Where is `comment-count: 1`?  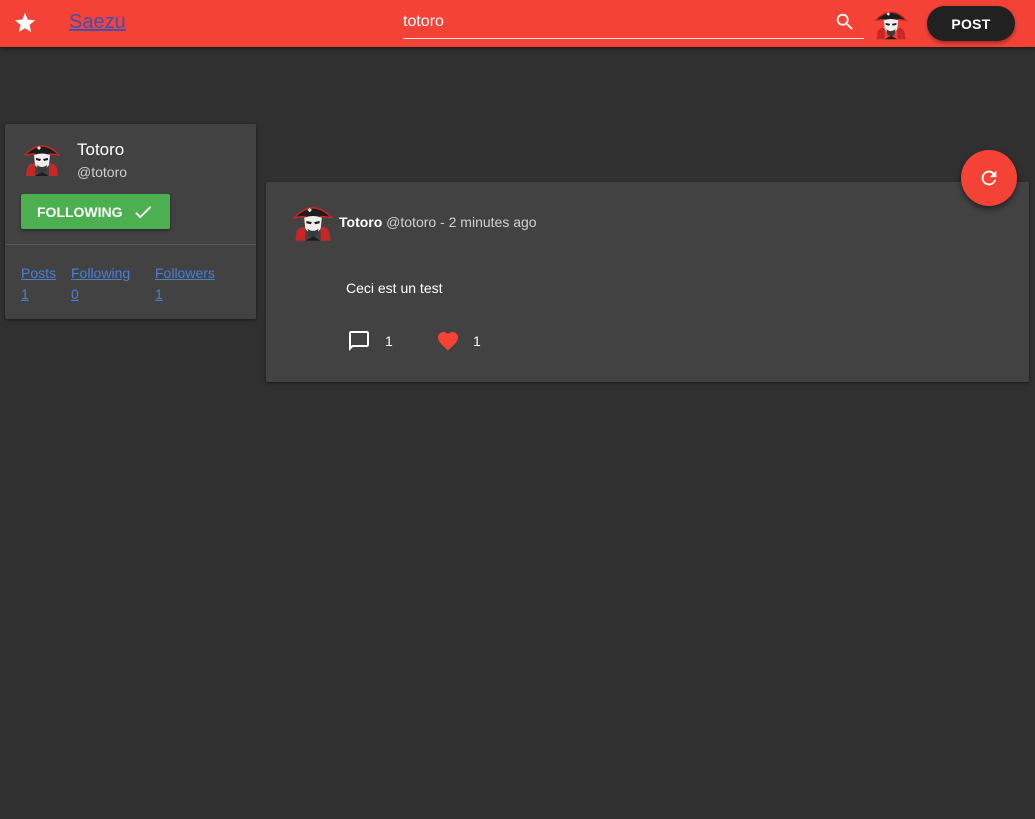 comment-count: 1 is located at coordinates (389, 341).